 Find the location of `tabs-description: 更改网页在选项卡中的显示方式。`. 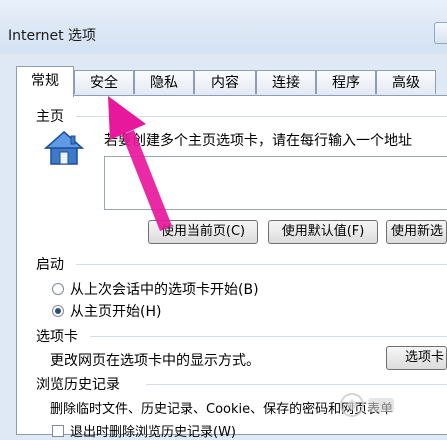

tabs-description: 更改网页在选项卡中的显示方式。 is located at coordinates (155, 361).